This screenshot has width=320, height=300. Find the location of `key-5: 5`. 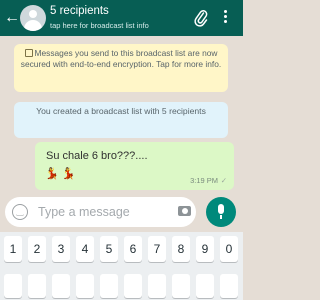

key-5: 5 is located at coordinates (109, 249).